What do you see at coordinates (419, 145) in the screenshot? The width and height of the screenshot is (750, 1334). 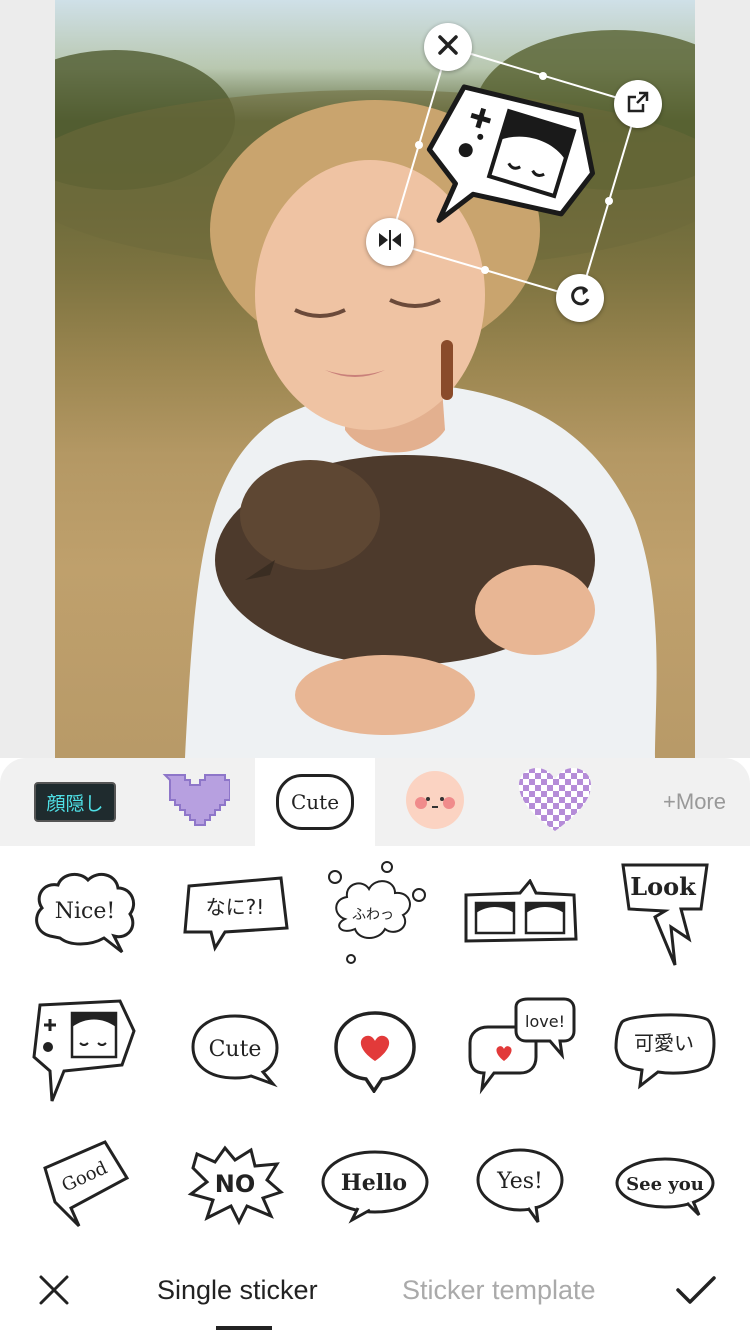 I see `edge-handle-left` at bounding box center [419, 145].